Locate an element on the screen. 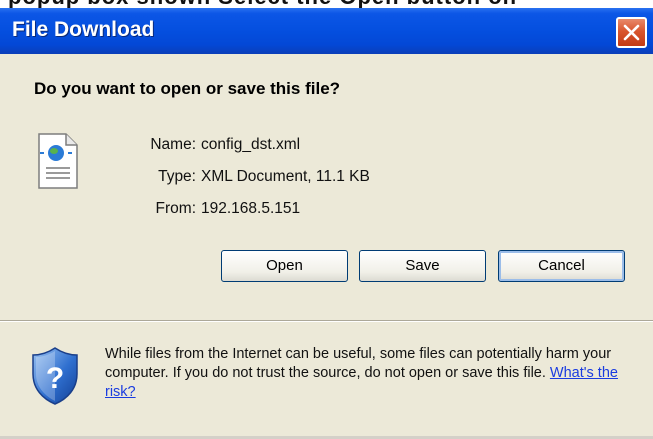 The height and width of the screenshot is (439, 653). file-name-value: config_dst.xml is located at coordinates (251, 144).